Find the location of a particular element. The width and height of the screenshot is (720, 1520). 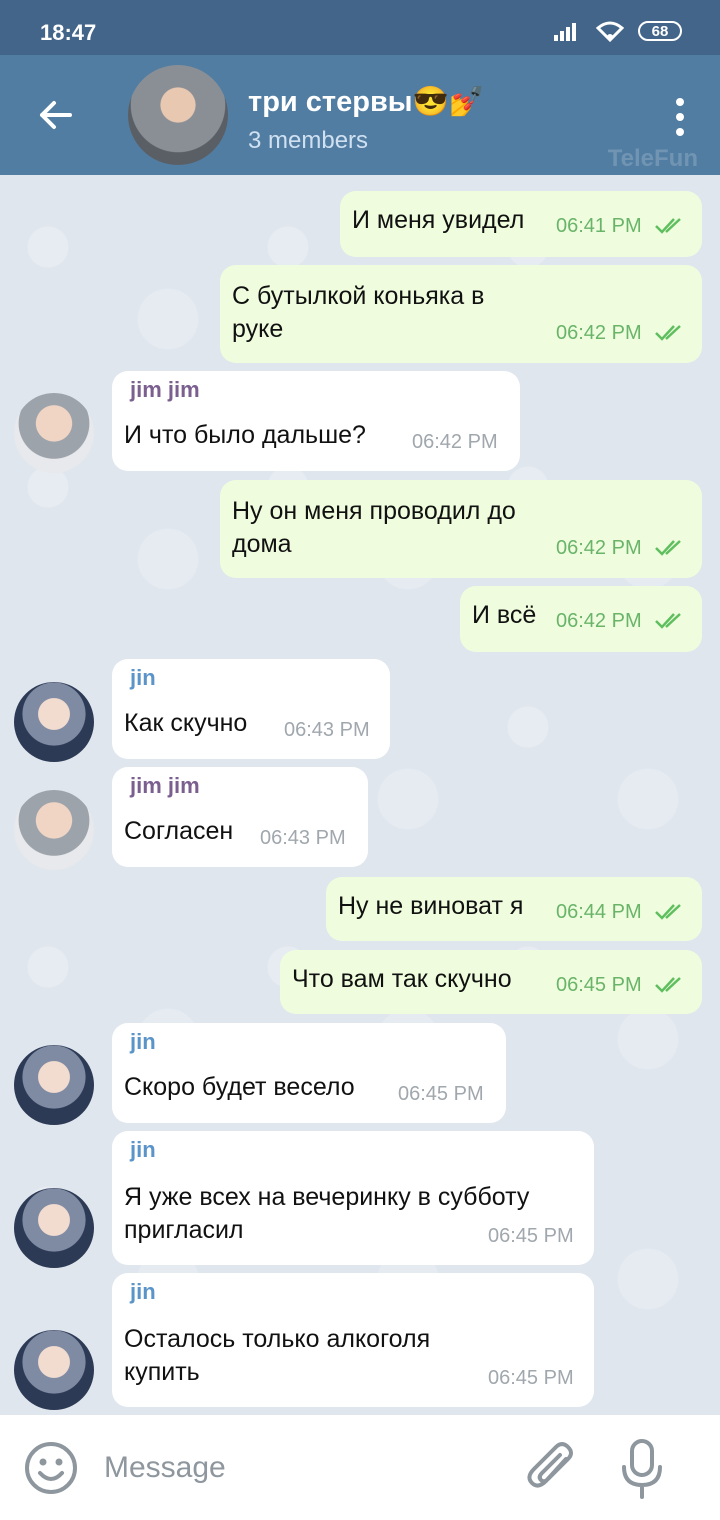

status-icons: 68 is located at coordinates (618, 31).